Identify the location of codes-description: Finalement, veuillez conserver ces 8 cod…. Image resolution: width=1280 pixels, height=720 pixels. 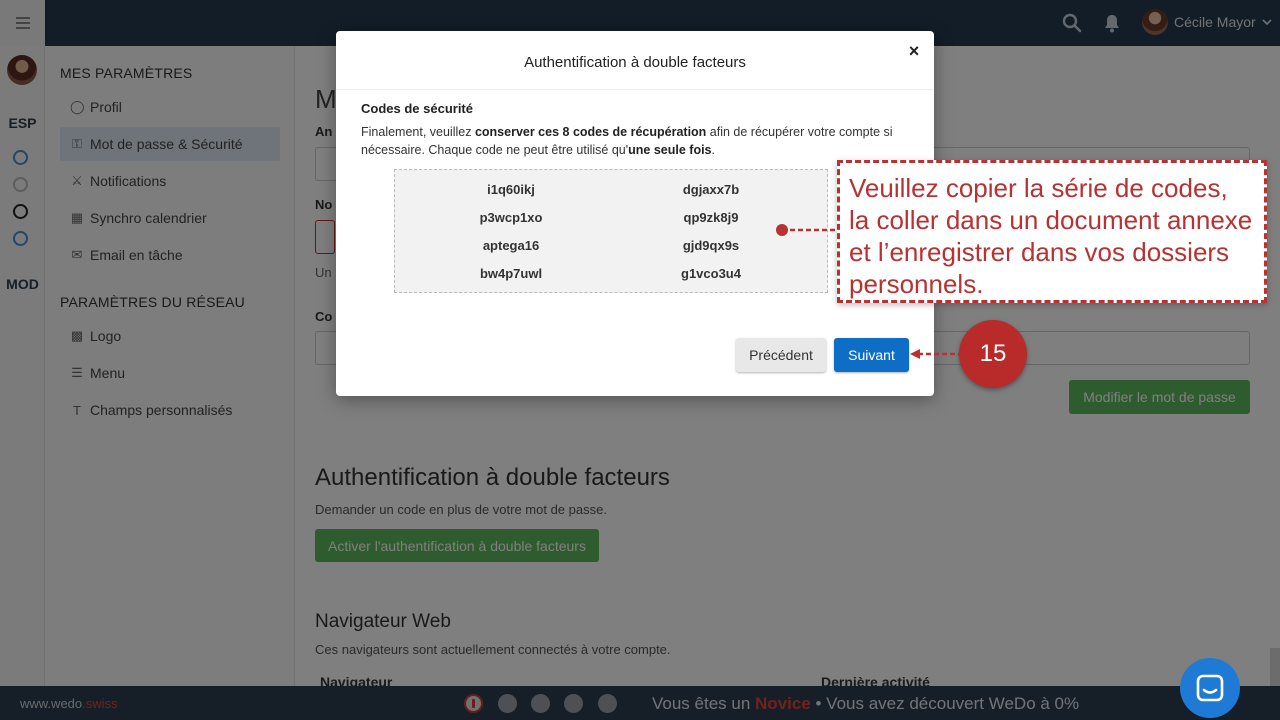
(627, 141).